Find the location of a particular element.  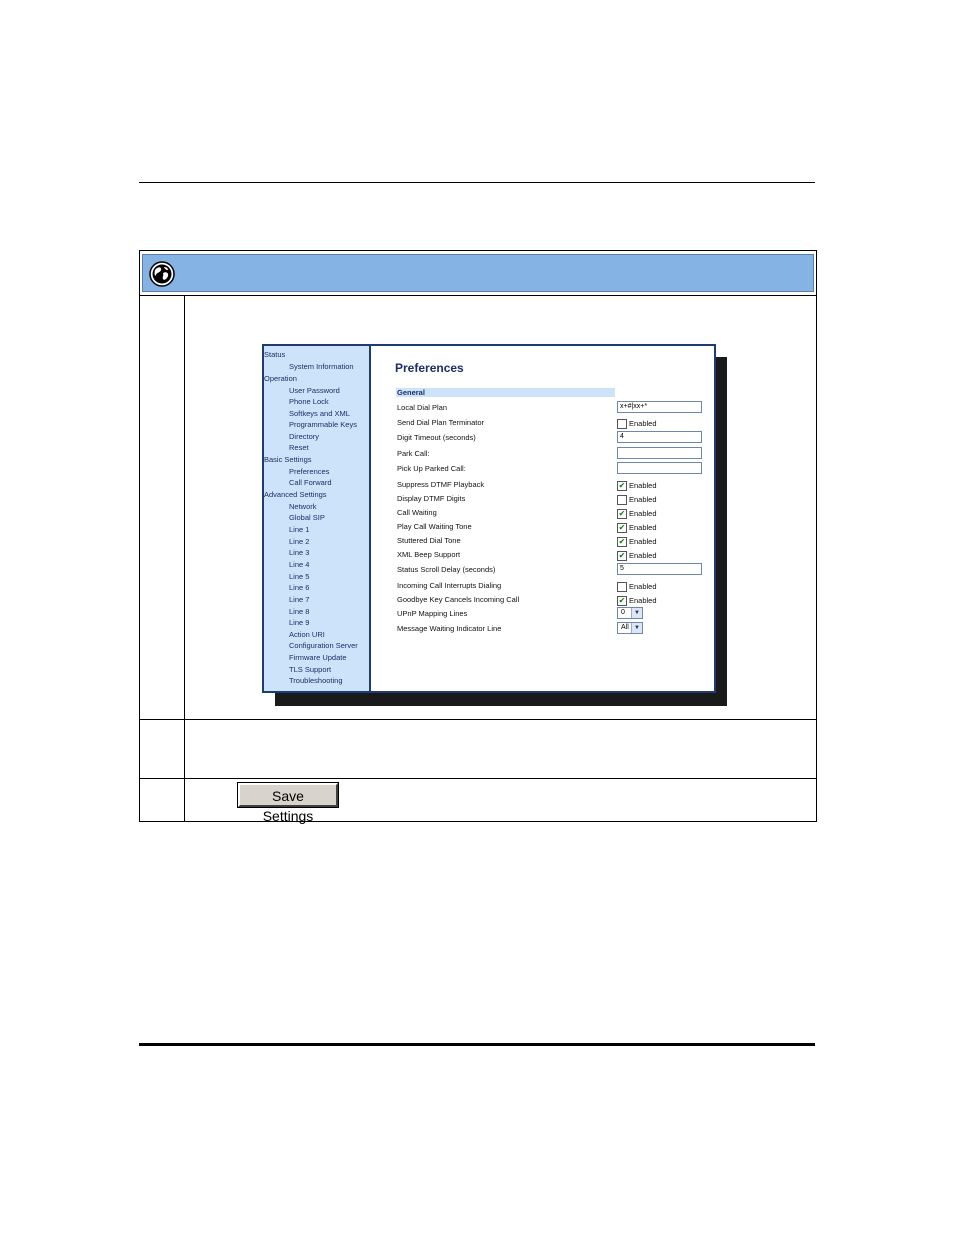

field-label: Message Waiting Indicator Line is located at coordinates (449, 628).